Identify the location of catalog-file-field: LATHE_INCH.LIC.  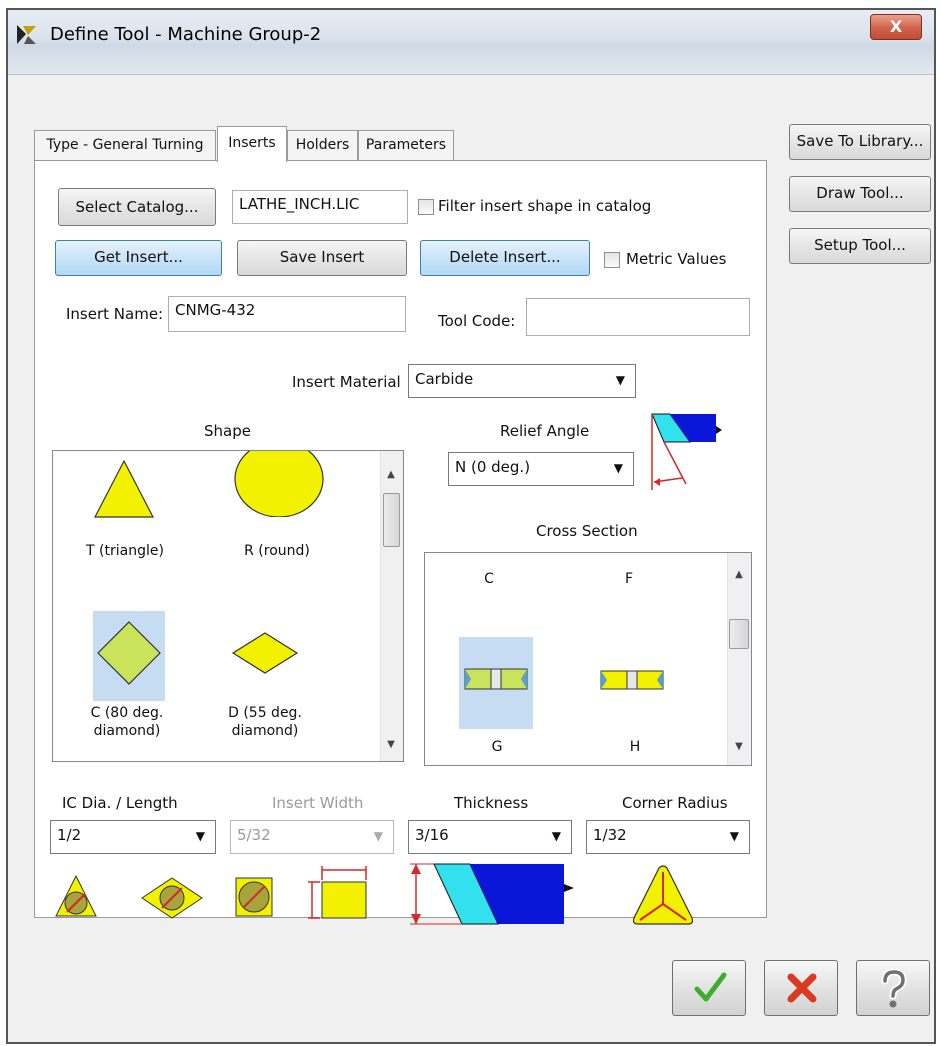
(320, 207).